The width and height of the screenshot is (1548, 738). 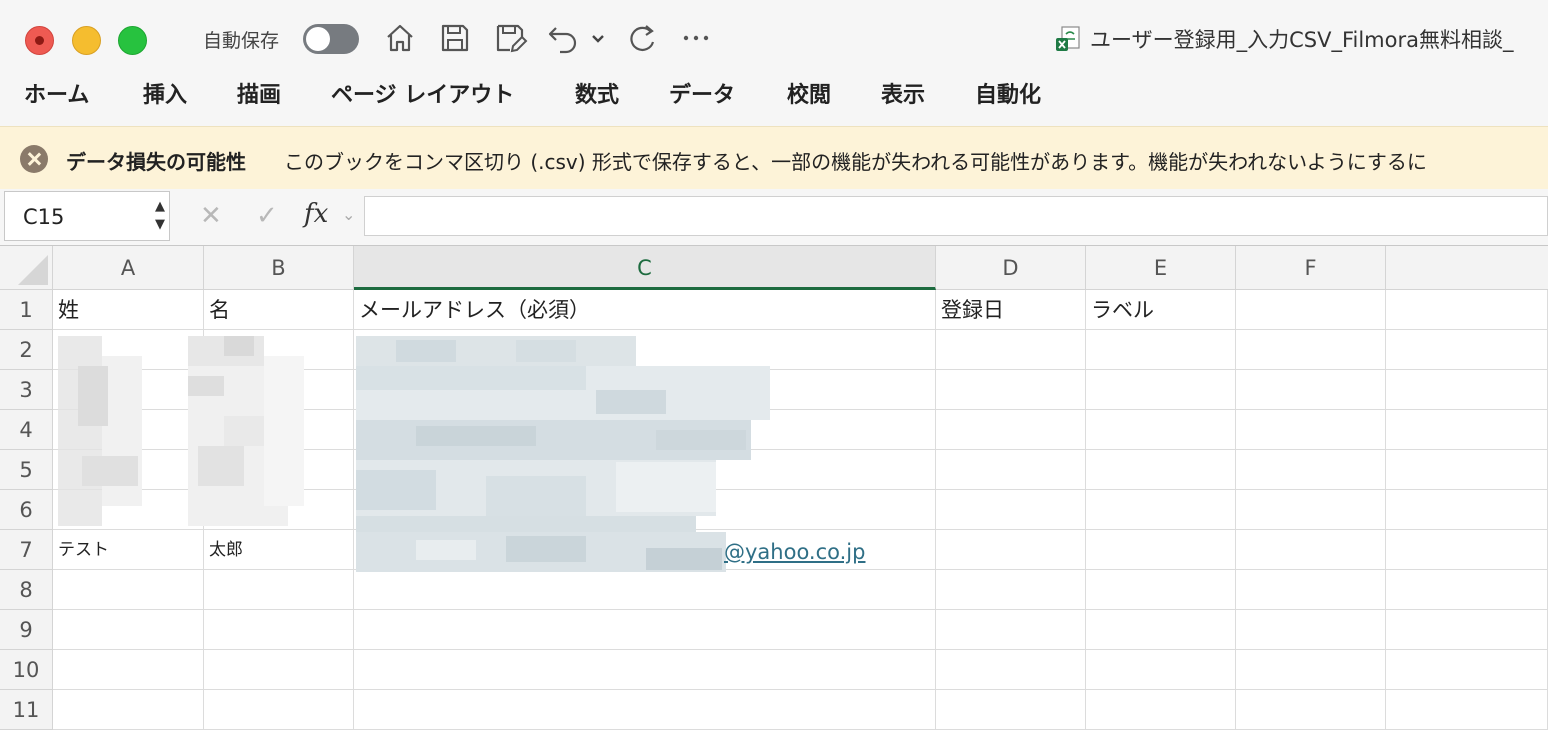 What do you see at coordinates (1467, 670) in the screenshot?
I see `cell-g10` at bounding box center [1467, 670].